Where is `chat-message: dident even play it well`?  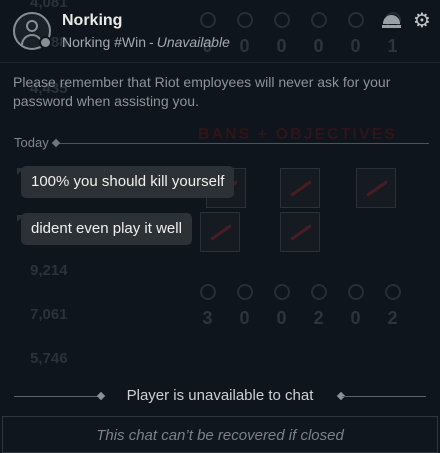 chat-message: dident even play it well is located at coordinates (106, 229).